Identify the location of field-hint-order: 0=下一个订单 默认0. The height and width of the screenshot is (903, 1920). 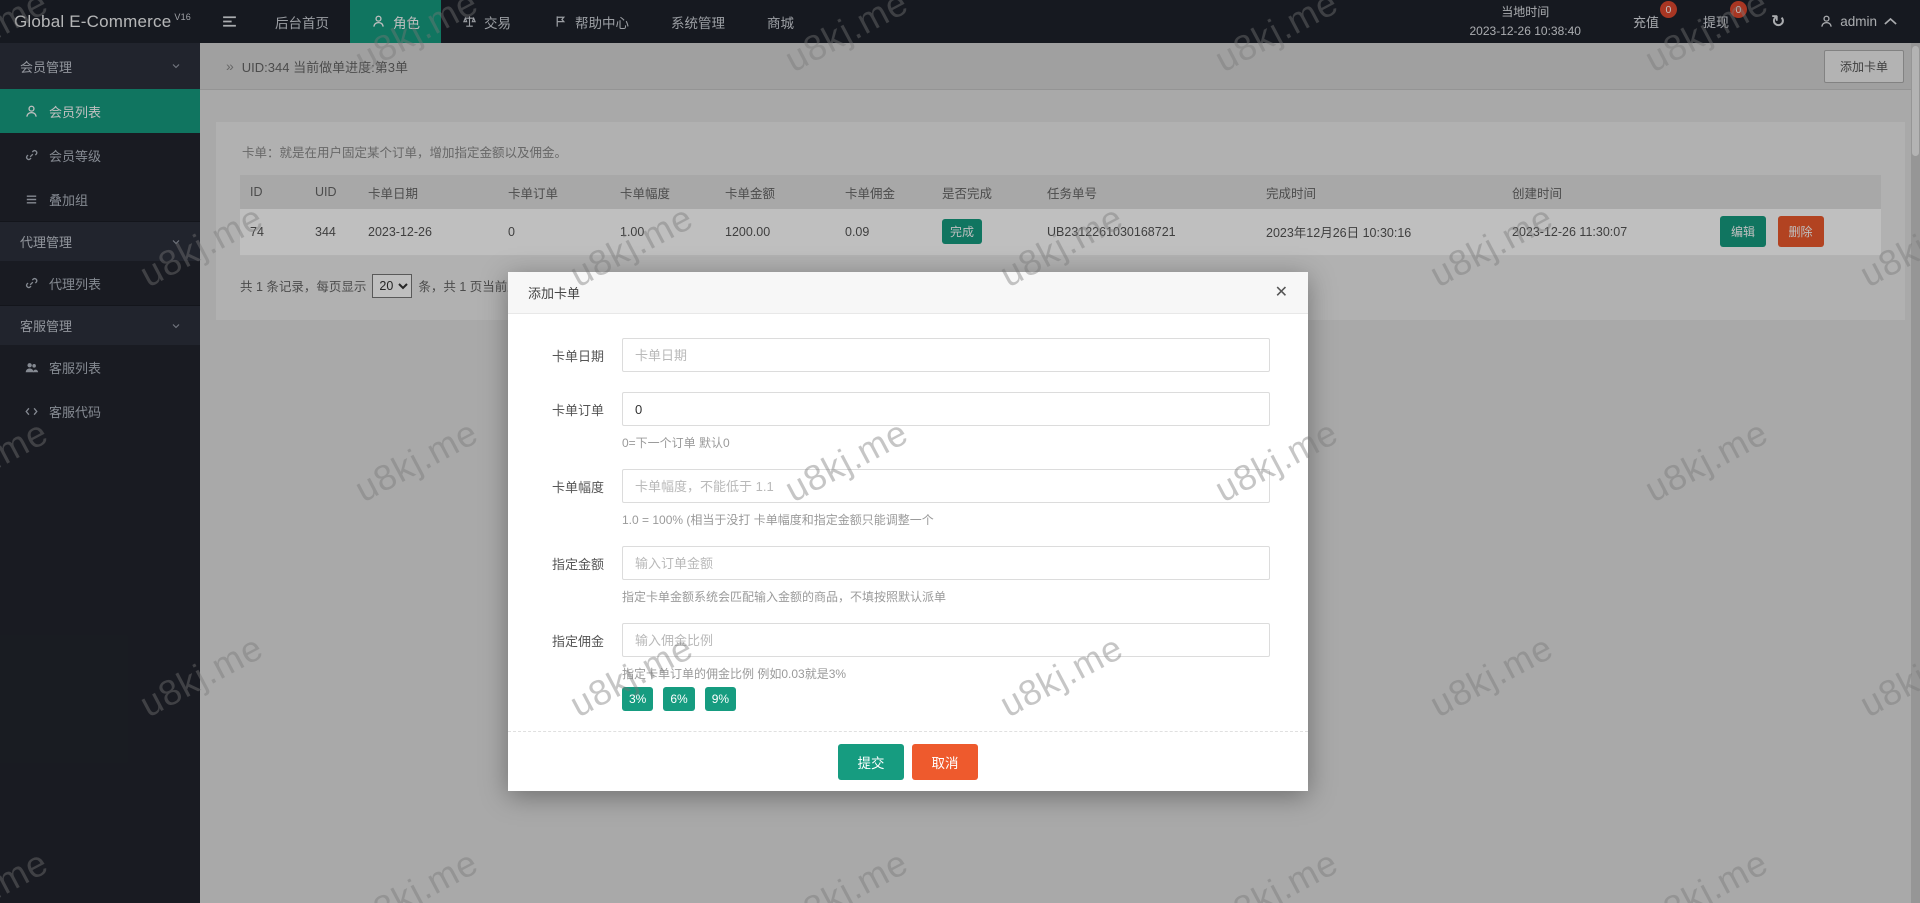
(676, 443).